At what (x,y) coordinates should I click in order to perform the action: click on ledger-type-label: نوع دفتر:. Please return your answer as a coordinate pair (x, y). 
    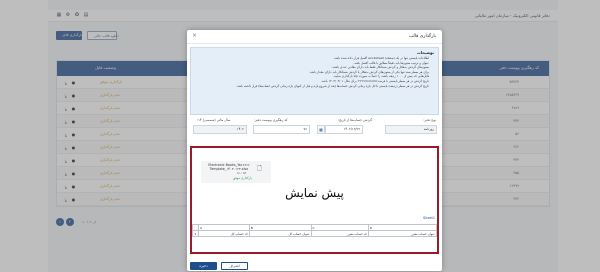
    Looking at the image, I should click on (429, 120).